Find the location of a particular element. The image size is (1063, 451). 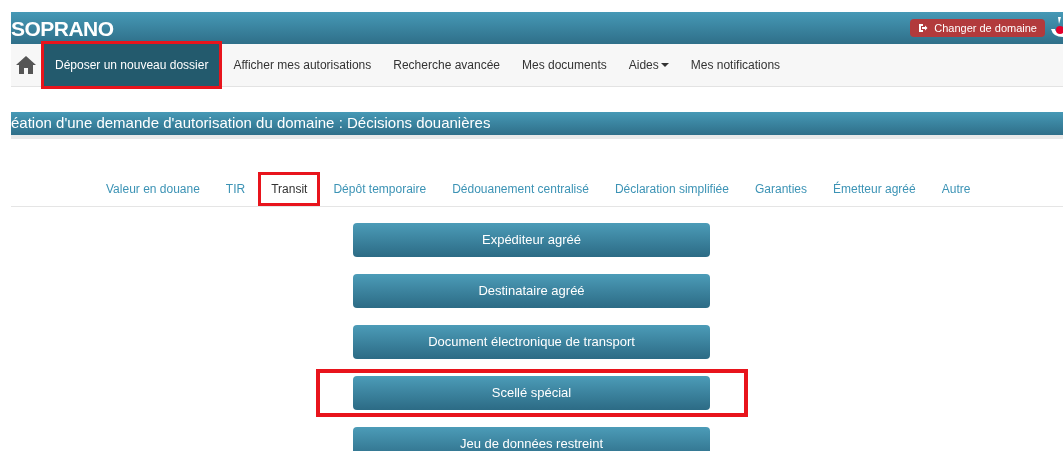

tab: Dédouanement centralisé is located at coordinates (520, 188).